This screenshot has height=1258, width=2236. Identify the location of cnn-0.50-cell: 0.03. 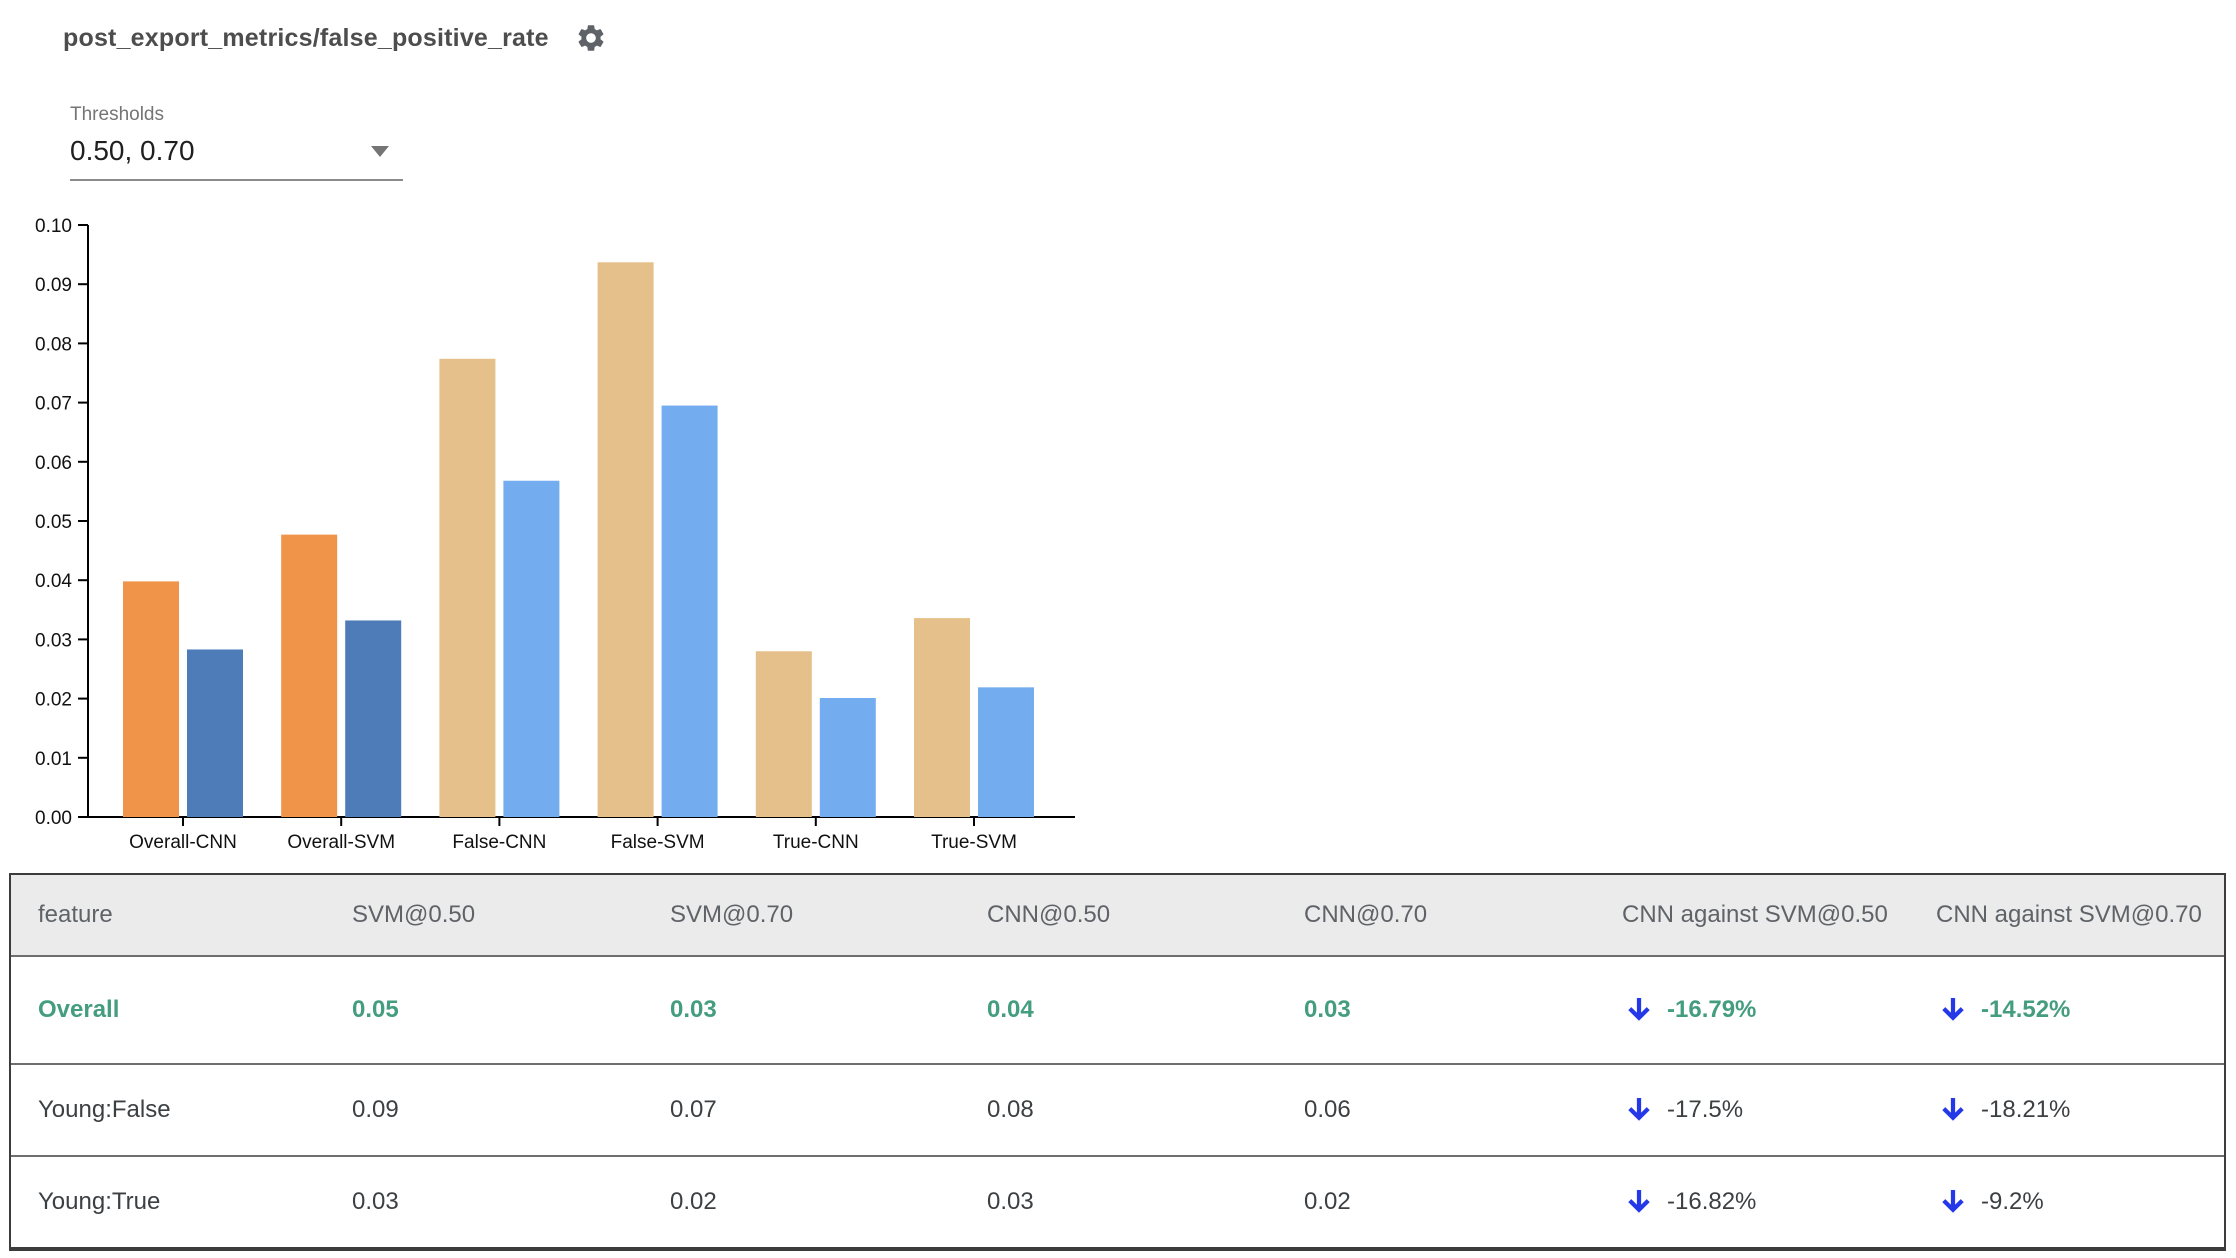
(1010, 1201).